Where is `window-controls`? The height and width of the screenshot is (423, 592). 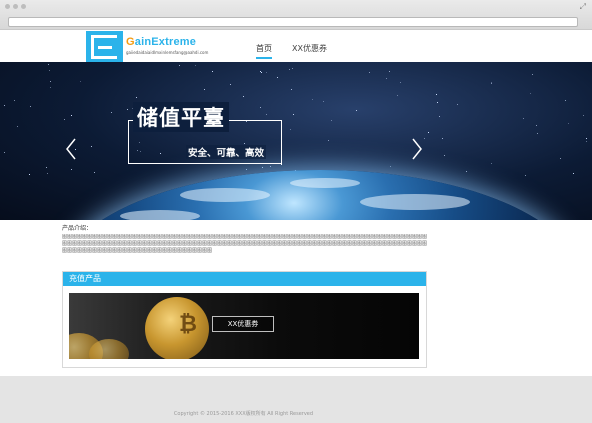 window-controls is located at coordinates (15, 6).